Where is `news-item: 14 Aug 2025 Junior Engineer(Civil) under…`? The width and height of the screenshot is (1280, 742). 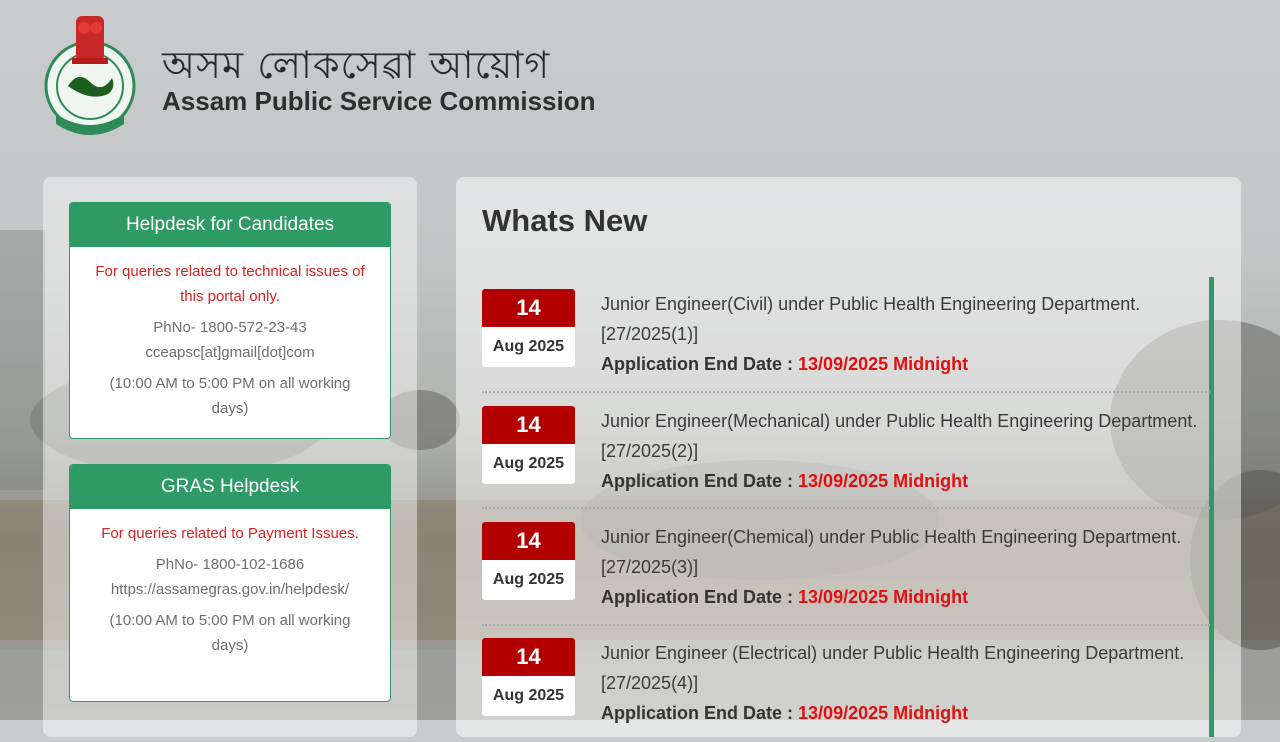 news-item: 14 Aug 2025 Junior Engineer(Civil) under… is located at coordinates (846, 335).